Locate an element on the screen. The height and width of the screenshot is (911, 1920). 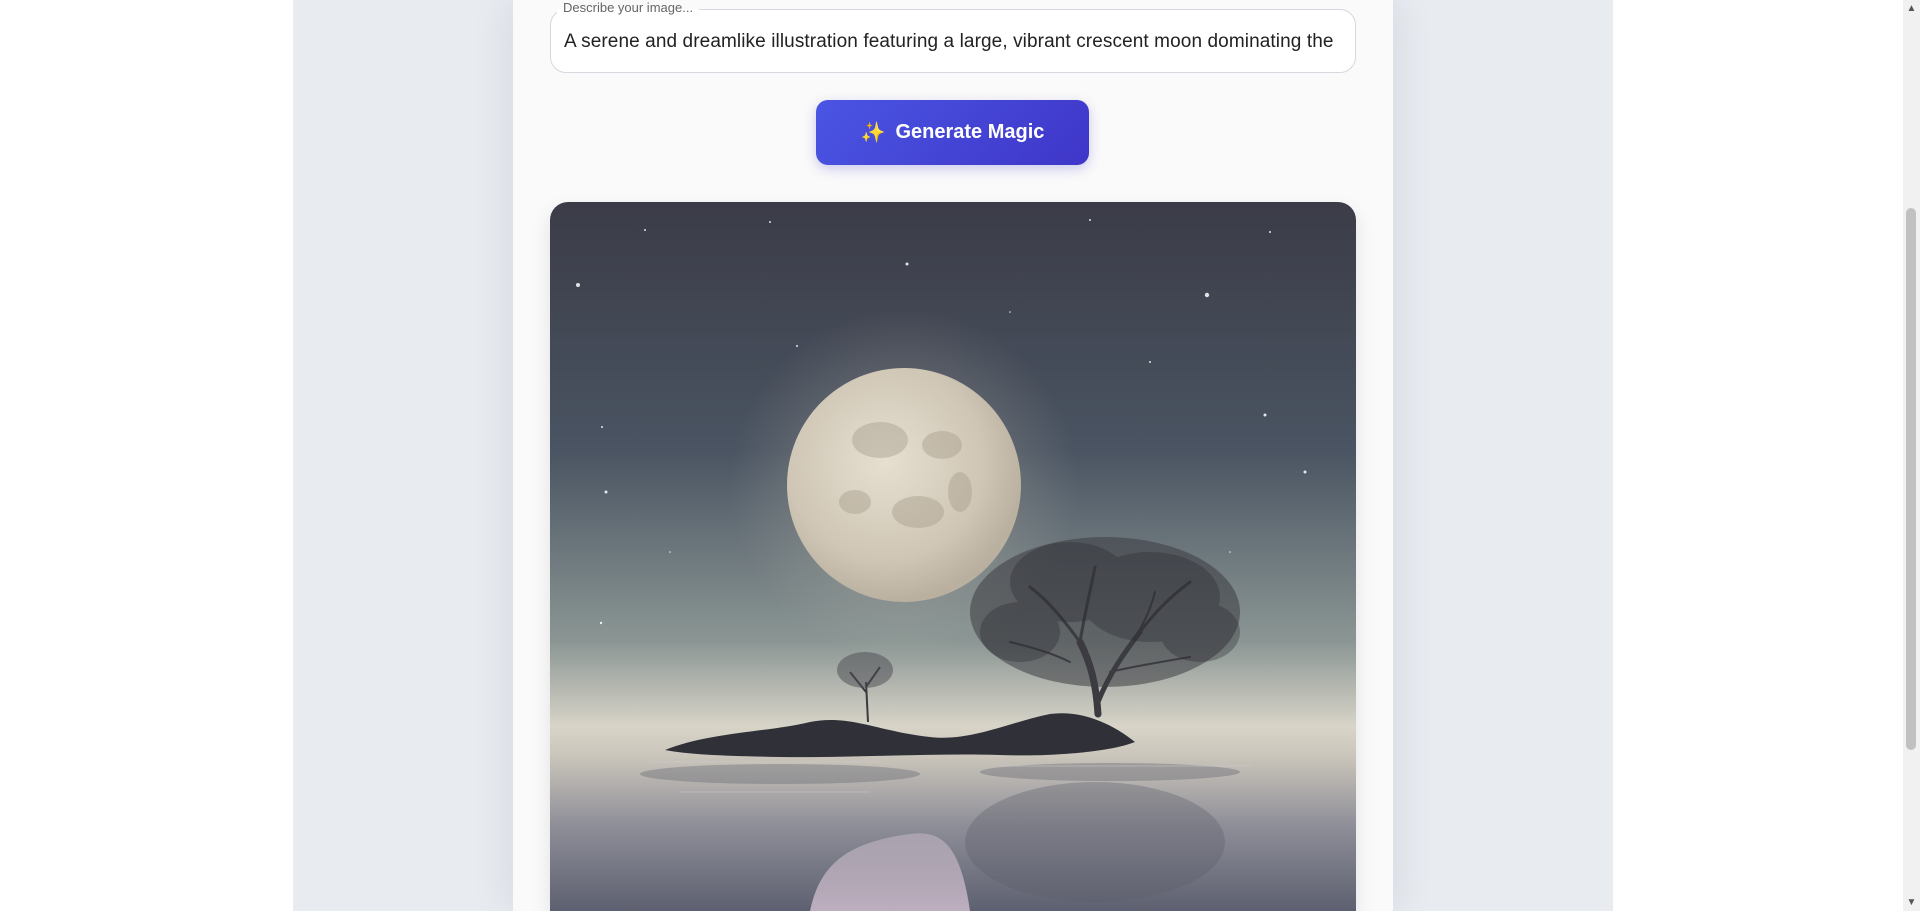
scroll-up-icon: ▲ is located at coordinates (1911, 8).